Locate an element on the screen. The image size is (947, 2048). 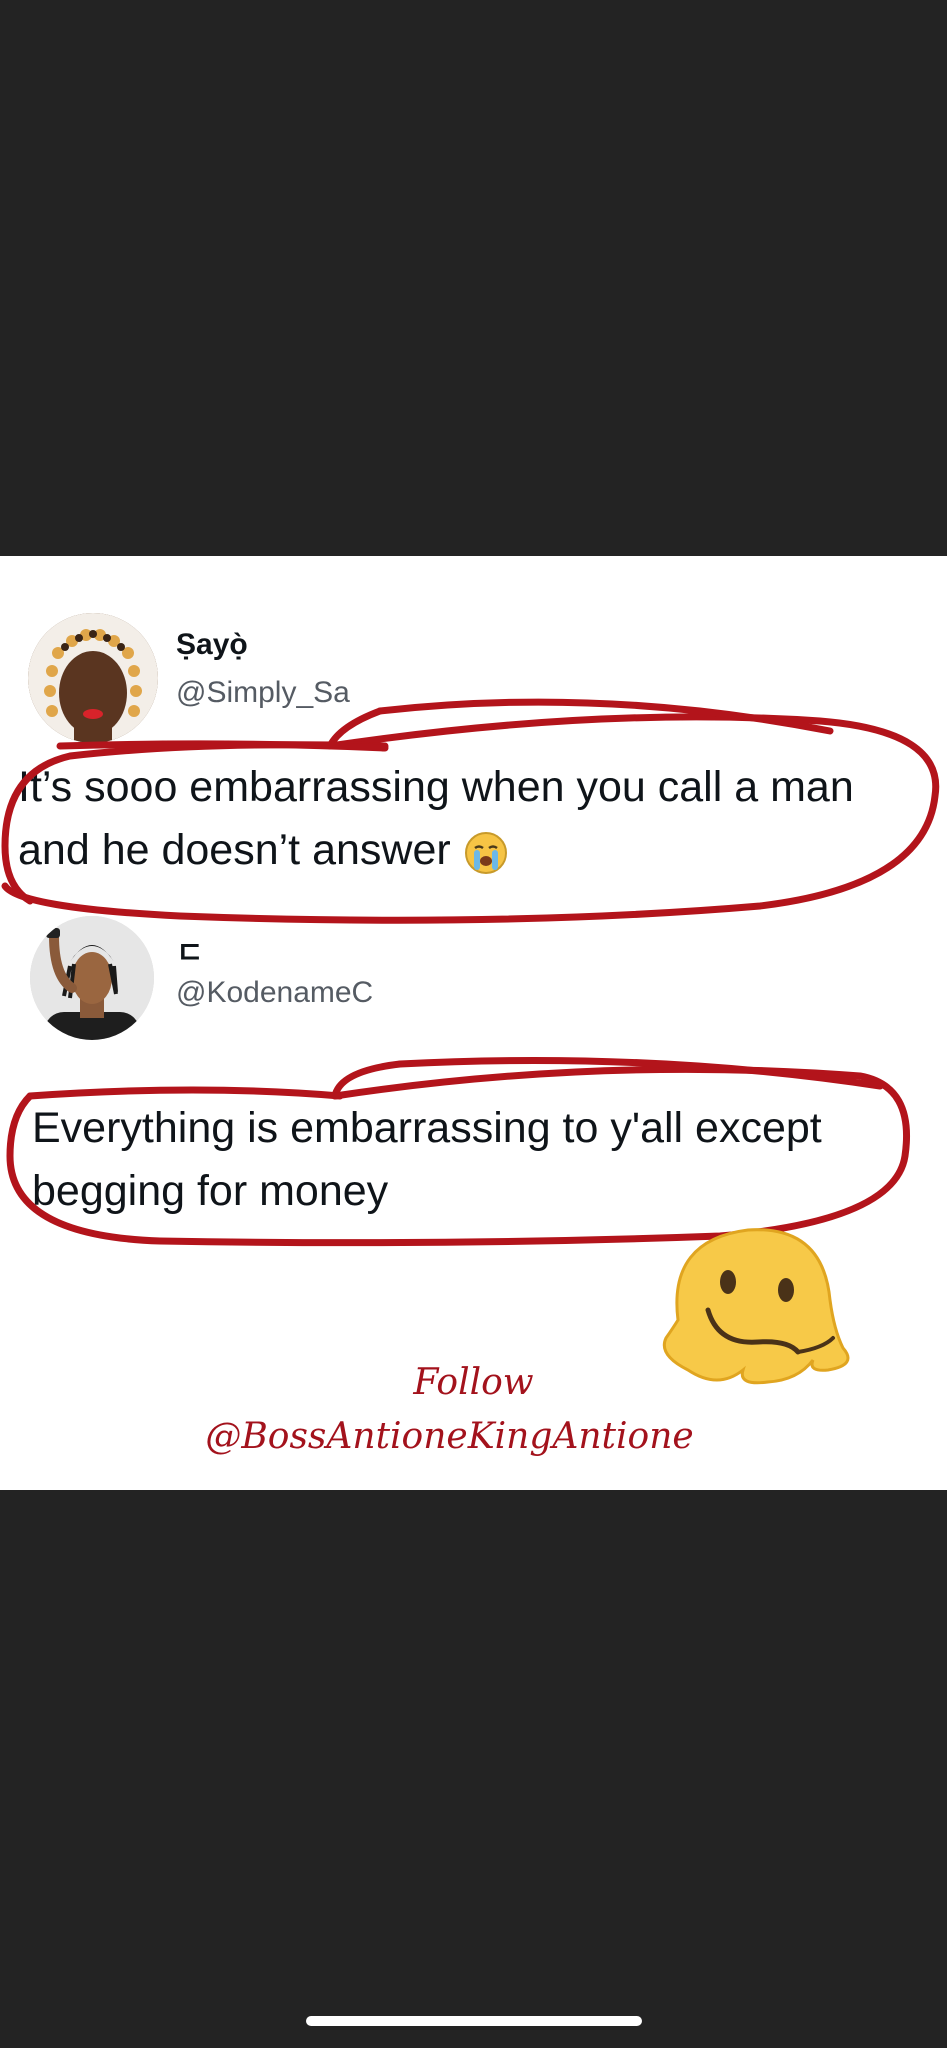
home-indicator is located at coordinates (474, 2021).